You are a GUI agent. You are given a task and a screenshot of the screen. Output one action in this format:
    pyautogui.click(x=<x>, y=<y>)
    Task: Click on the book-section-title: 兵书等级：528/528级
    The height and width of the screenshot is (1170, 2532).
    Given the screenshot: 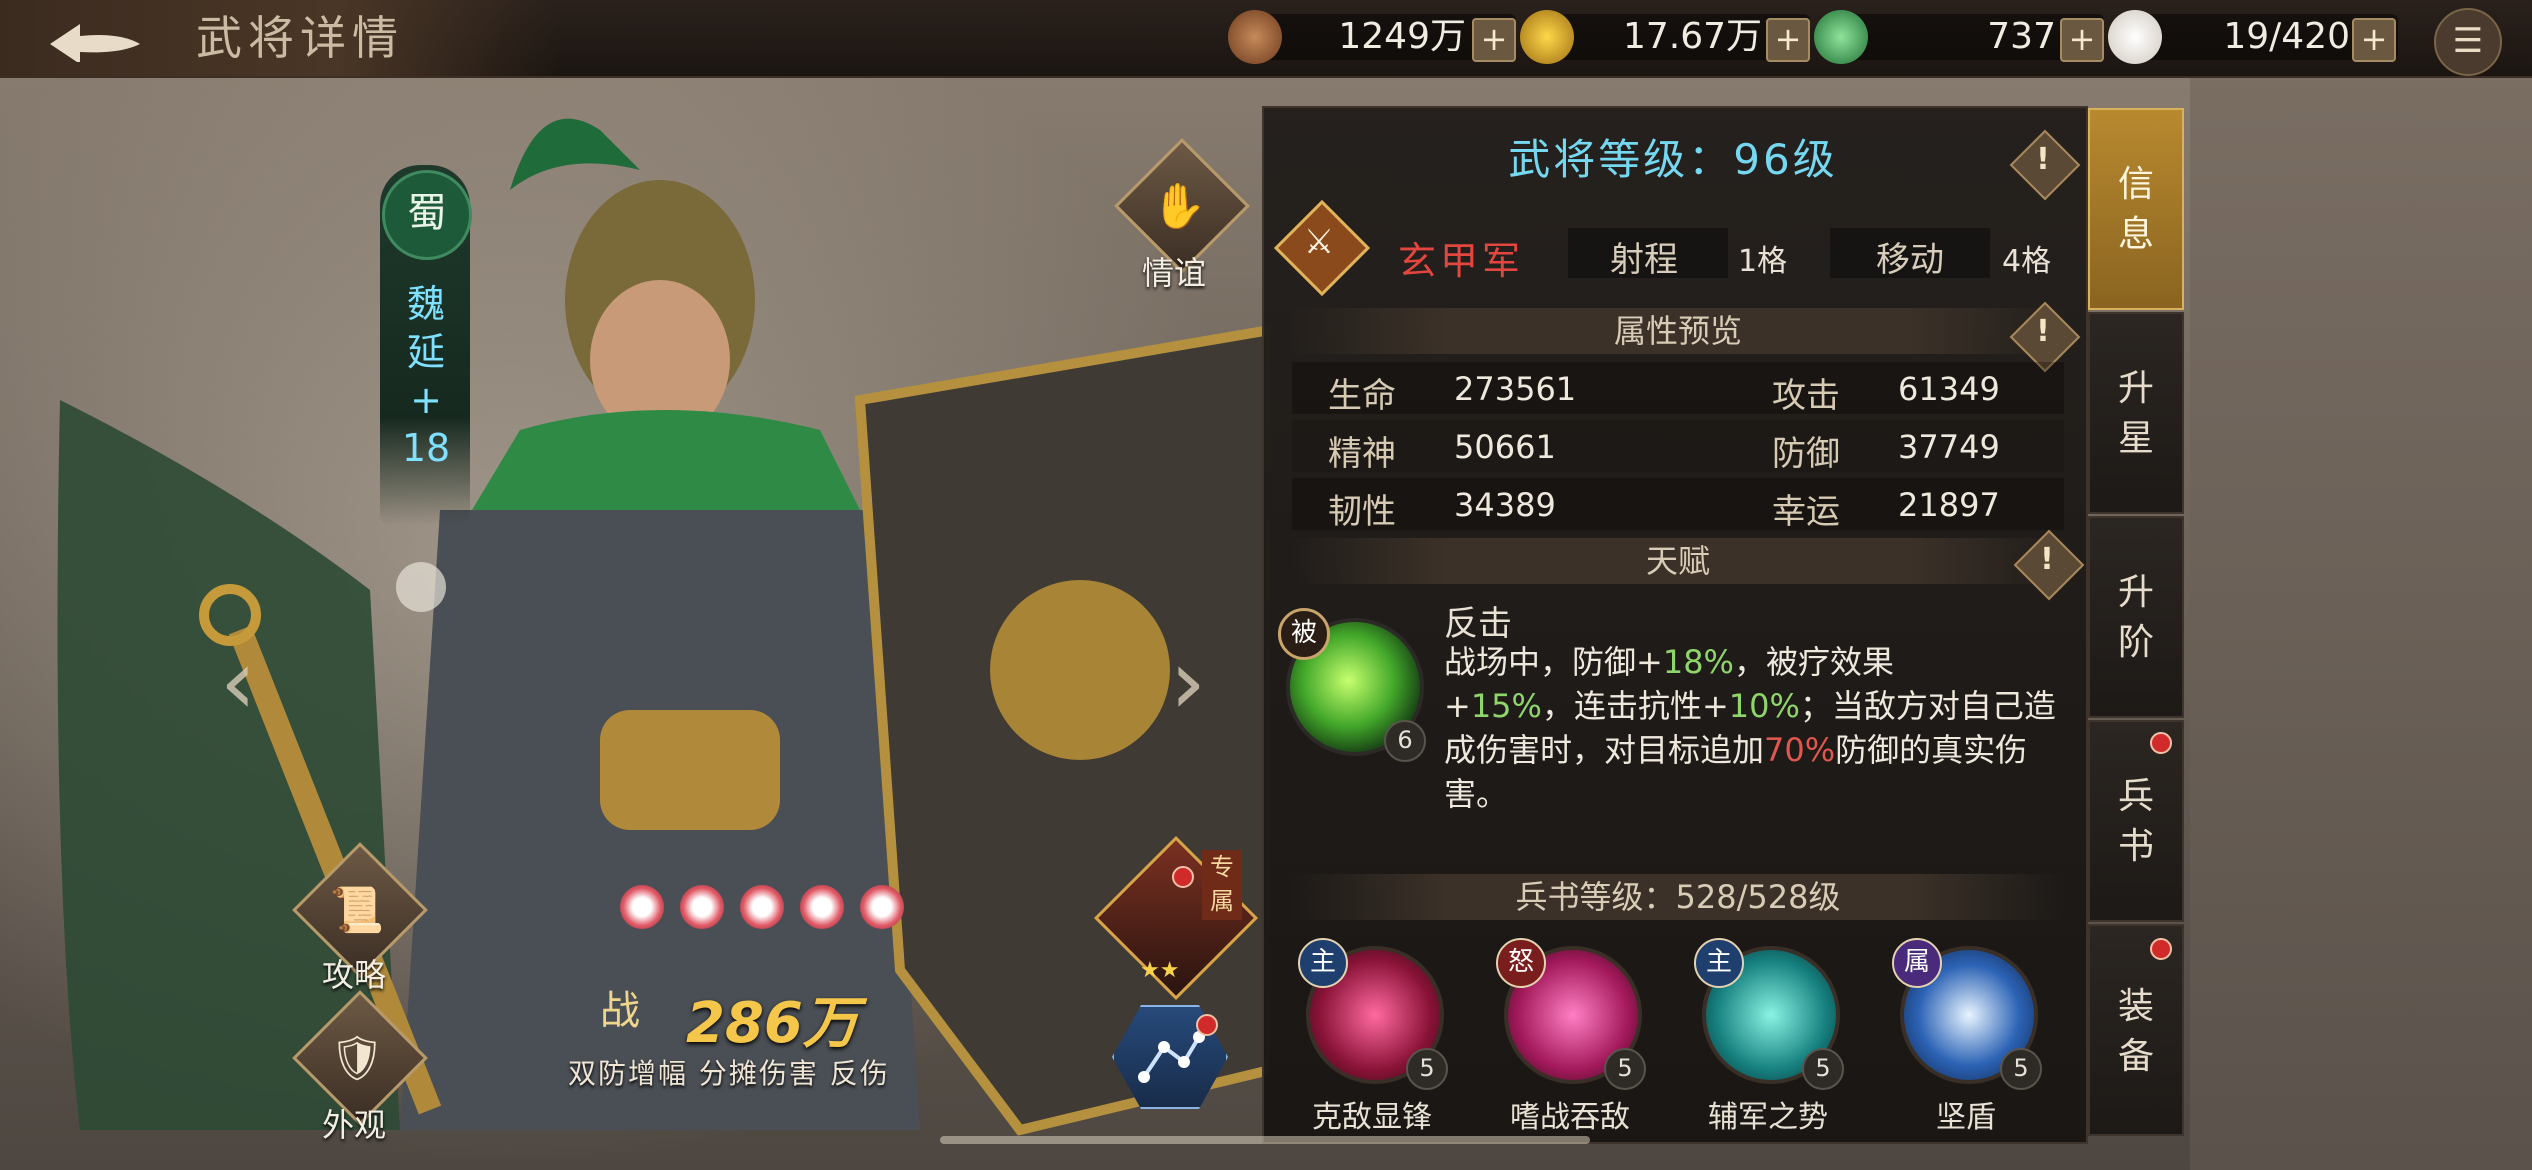 What is the action you would take?
    pyautogui.click(x=1678, y=897)
    